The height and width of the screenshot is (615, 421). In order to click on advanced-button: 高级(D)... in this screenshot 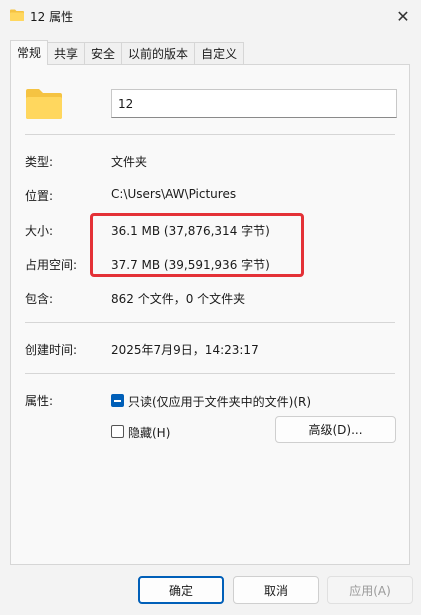, I will do `click(335, 429)`.